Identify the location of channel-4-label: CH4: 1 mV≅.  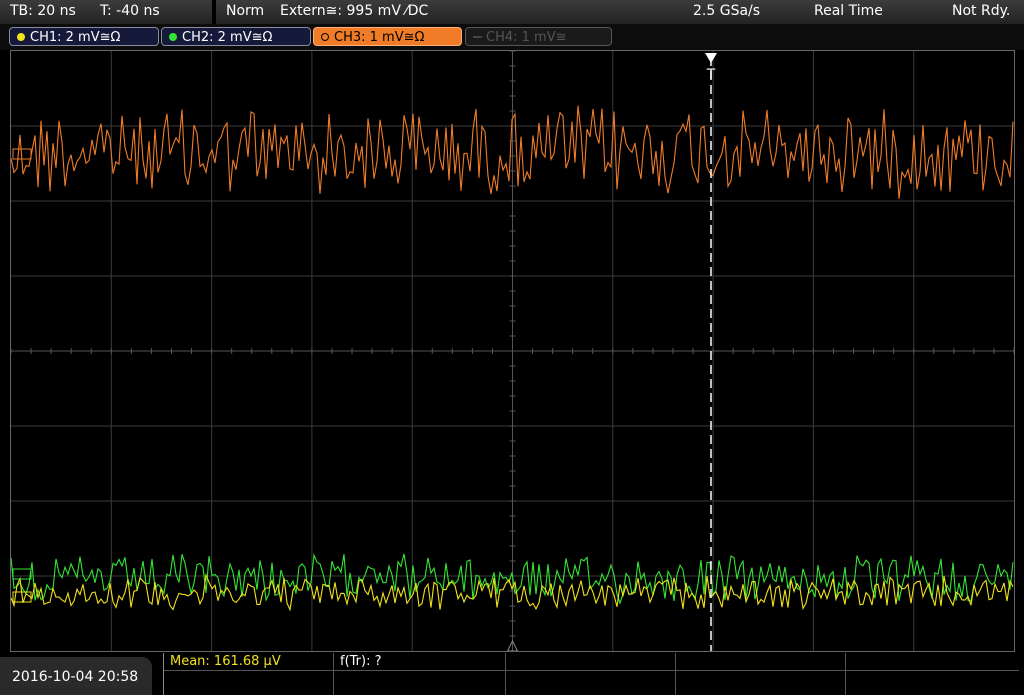
(526, 37).